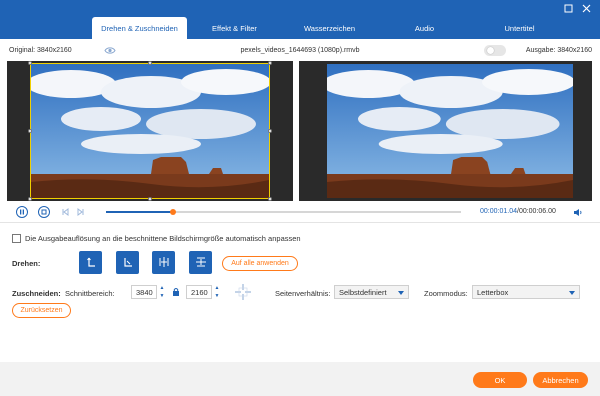  I want to click on rotate-left-icon, so click(91, 263).